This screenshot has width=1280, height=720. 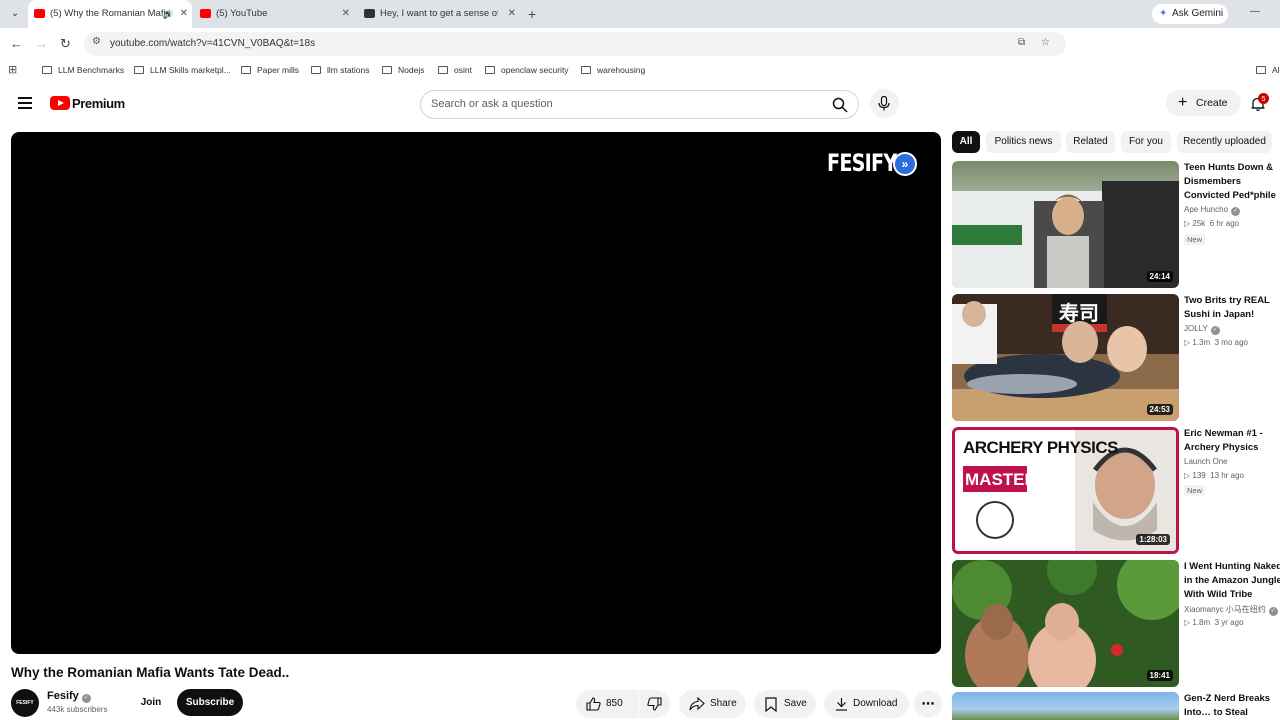 I want to click on bookmark-label: warehousing, so click(x=621, y=70).